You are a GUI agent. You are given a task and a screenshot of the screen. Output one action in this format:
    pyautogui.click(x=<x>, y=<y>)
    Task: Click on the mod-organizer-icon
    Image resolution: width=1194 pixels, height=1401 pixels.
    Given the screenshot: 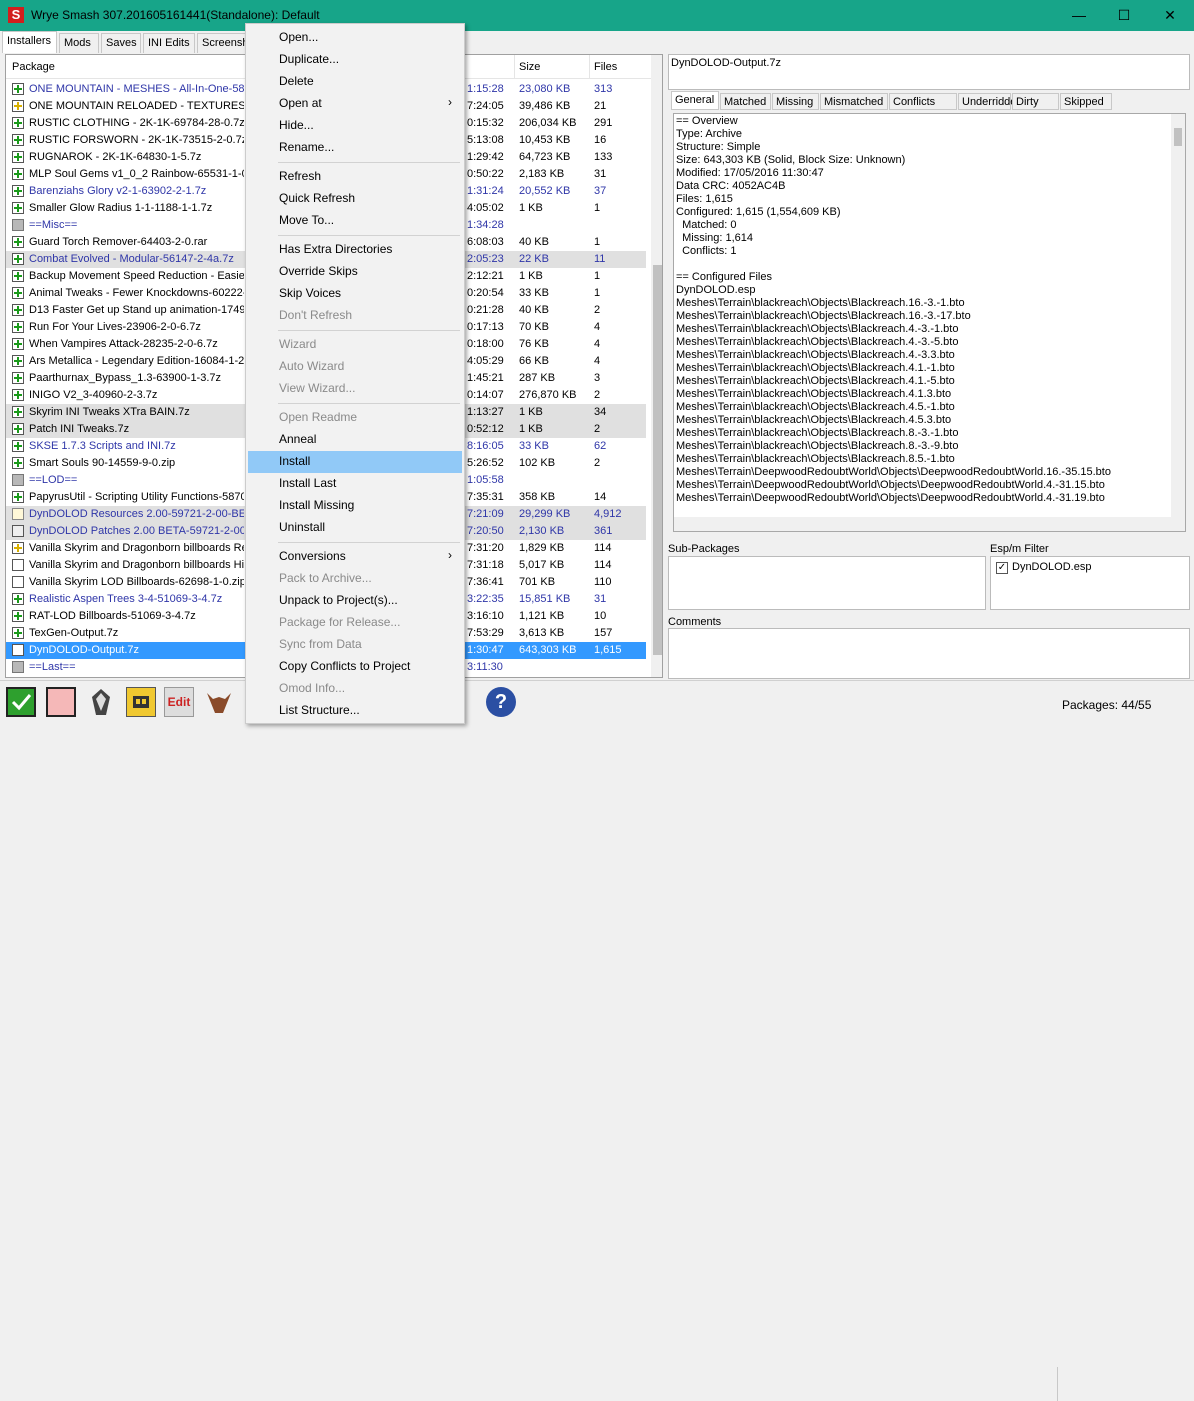 What is the action you would take?
    pyautogui.click(x=141, y=702)
    